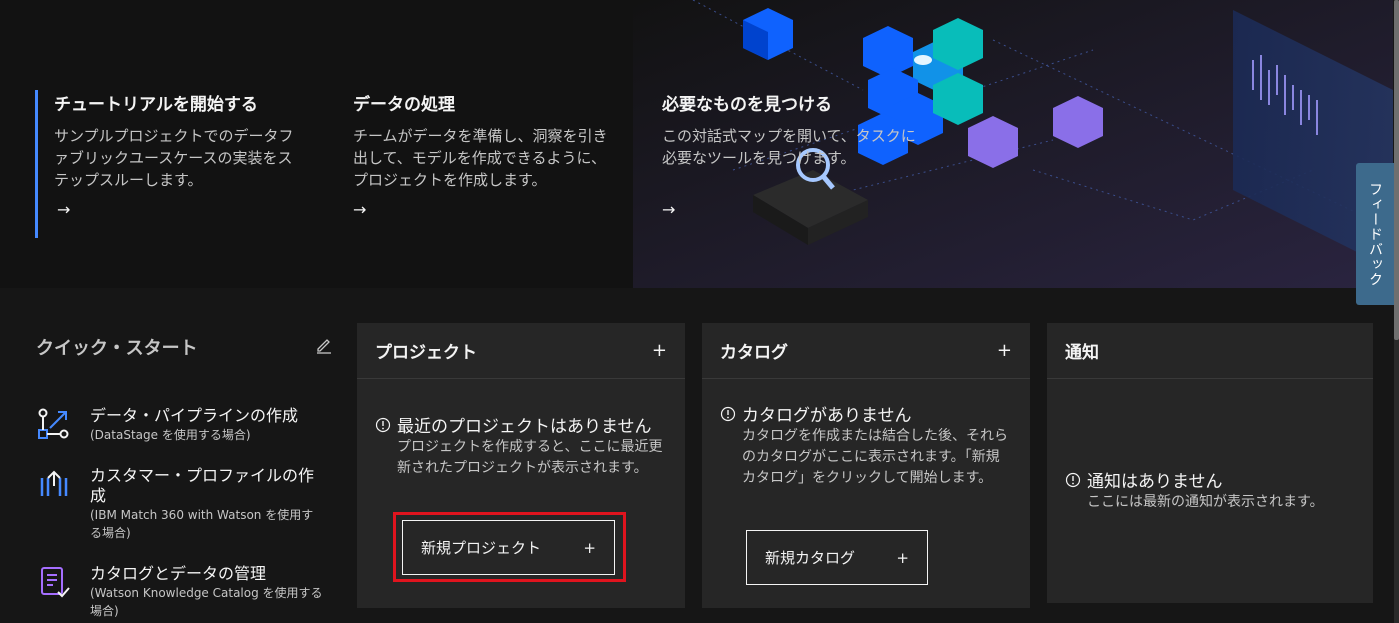  I want to click on quick-start-item-pipeline: データ・パイプラインの作成 (DataStage を使用する場合), so click(167, 425).